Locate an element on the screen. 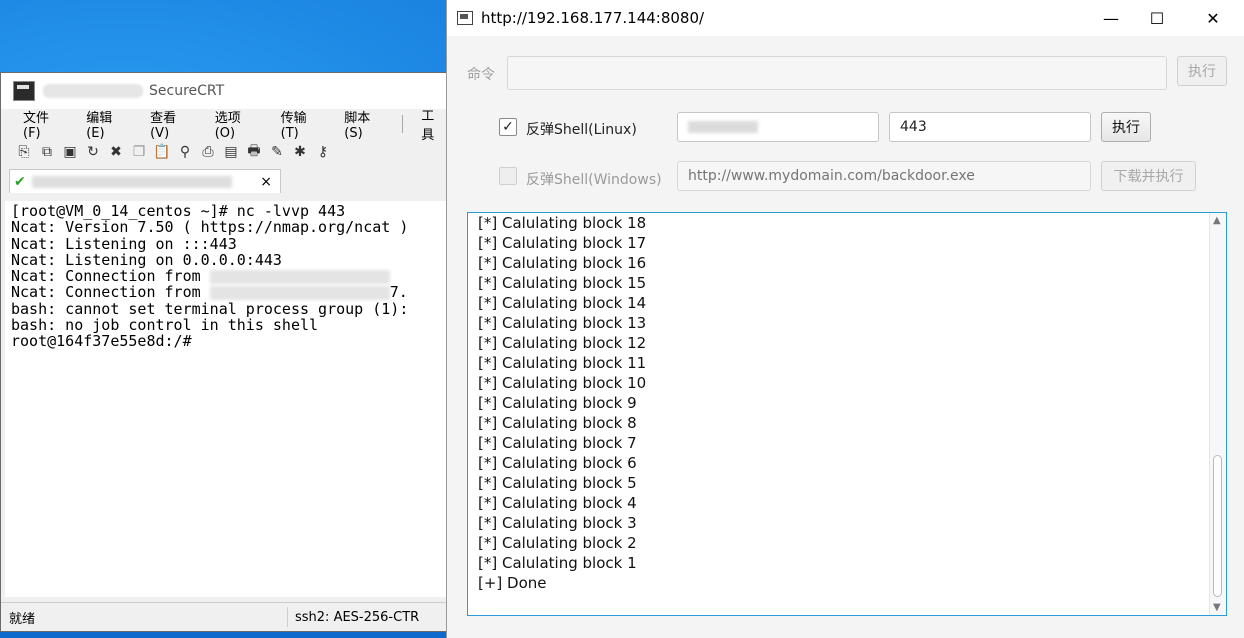  paste-icon: 📋 is located at coordinates (162, 152).